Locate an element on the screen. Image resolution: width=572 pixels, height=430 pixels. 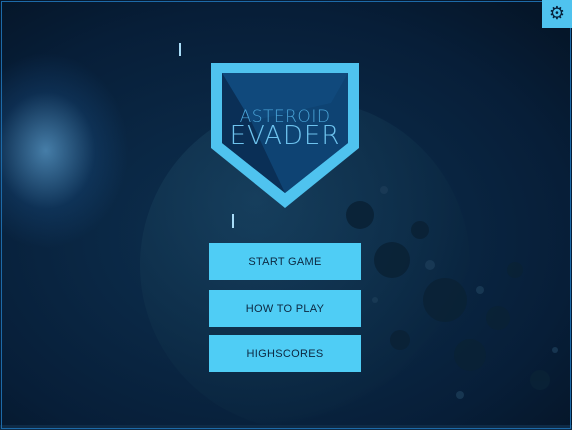
highscores-button: HIGHSCORES is located at coordinates (285, 353).